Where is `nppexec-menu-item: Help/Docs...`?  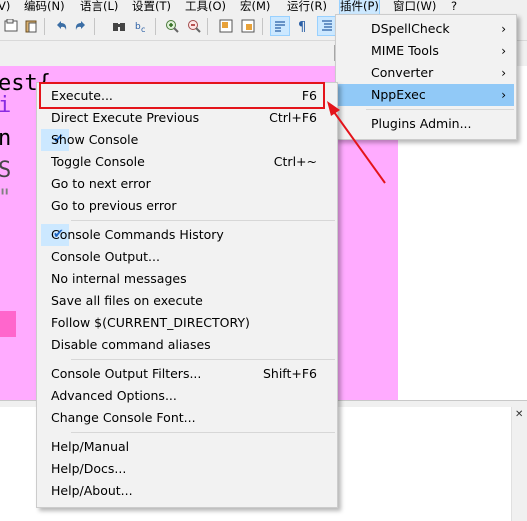 nppexec-menu-item: Help/Docs... is located at coordinates (187, 469).